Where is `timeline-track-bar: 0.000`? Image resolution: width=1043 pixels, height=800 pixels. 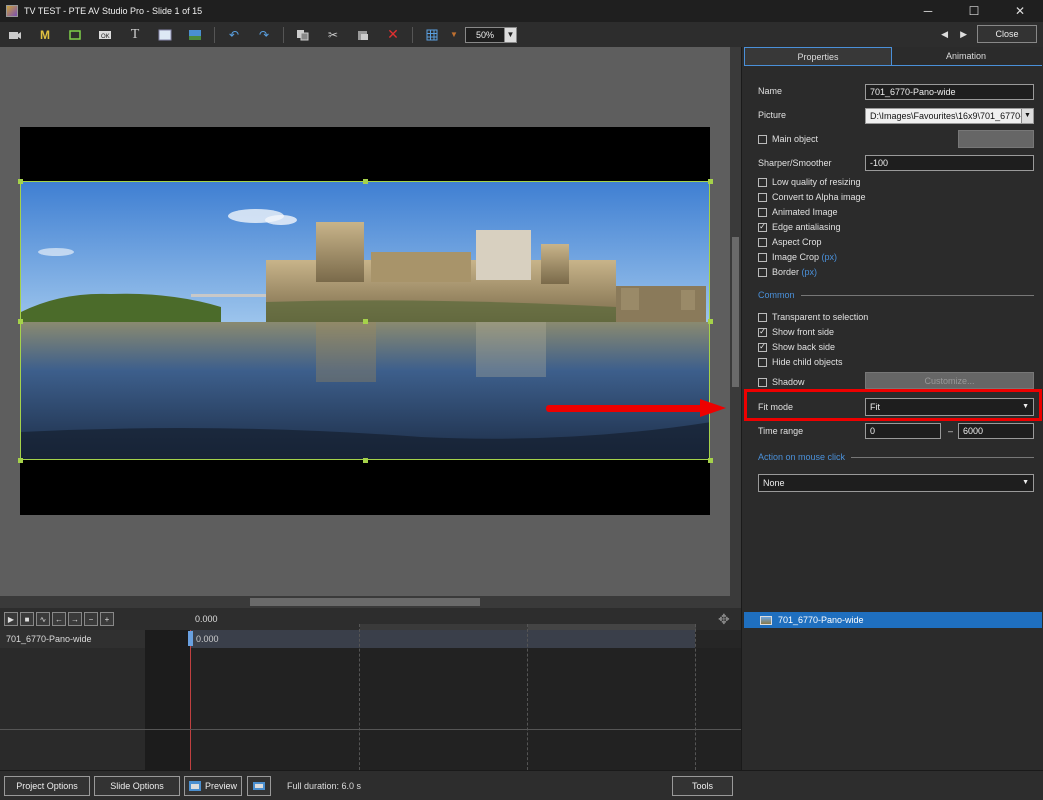
timeline-track-bar: 0.000 is located at coordinates (442, 639).